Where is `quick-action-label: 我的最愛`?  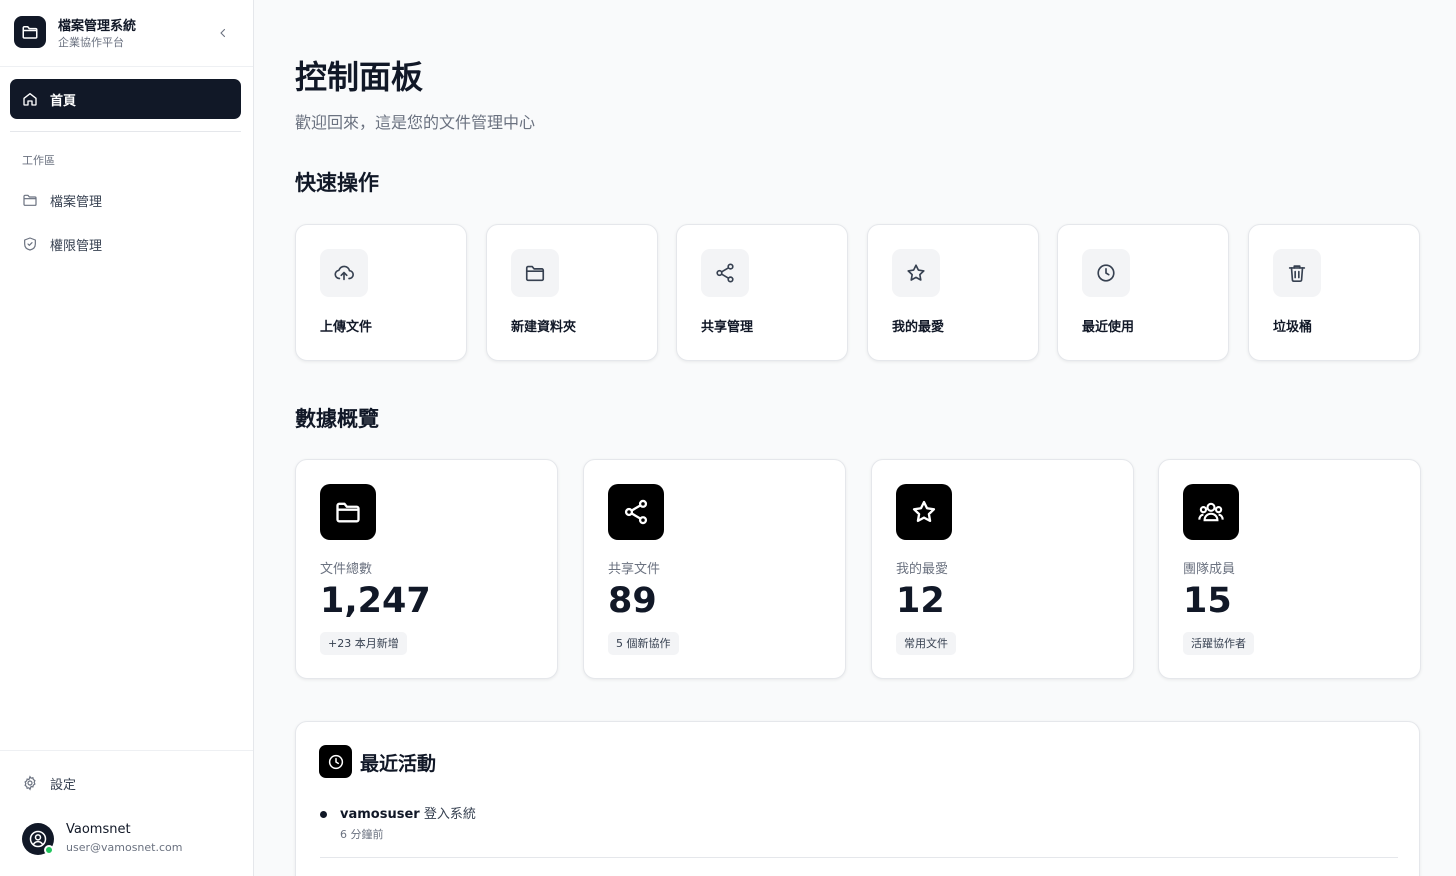 quick-action-label: 我的最愛 is located at coordinates (918, 327).